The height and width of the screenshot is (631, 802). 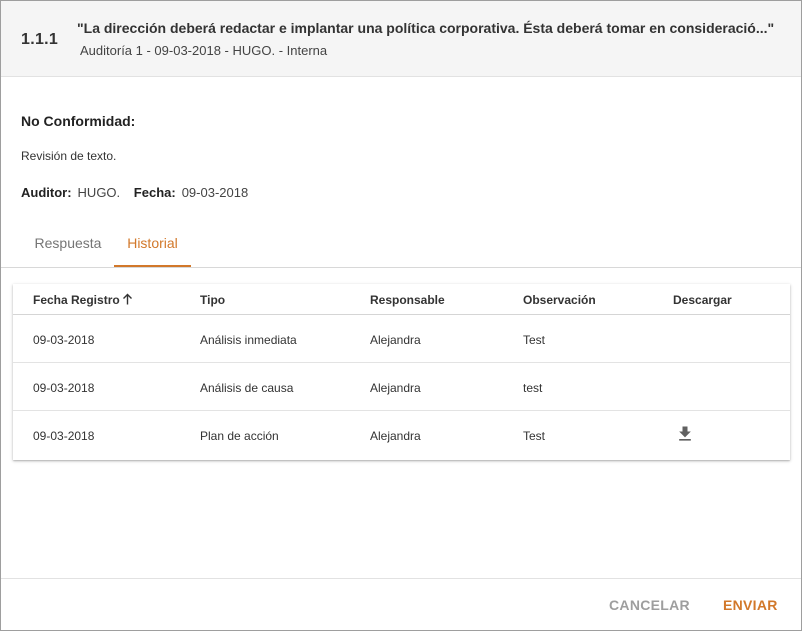 I want to click on nonconformity-text: Revisión de texto., so click(x=69, y=156).